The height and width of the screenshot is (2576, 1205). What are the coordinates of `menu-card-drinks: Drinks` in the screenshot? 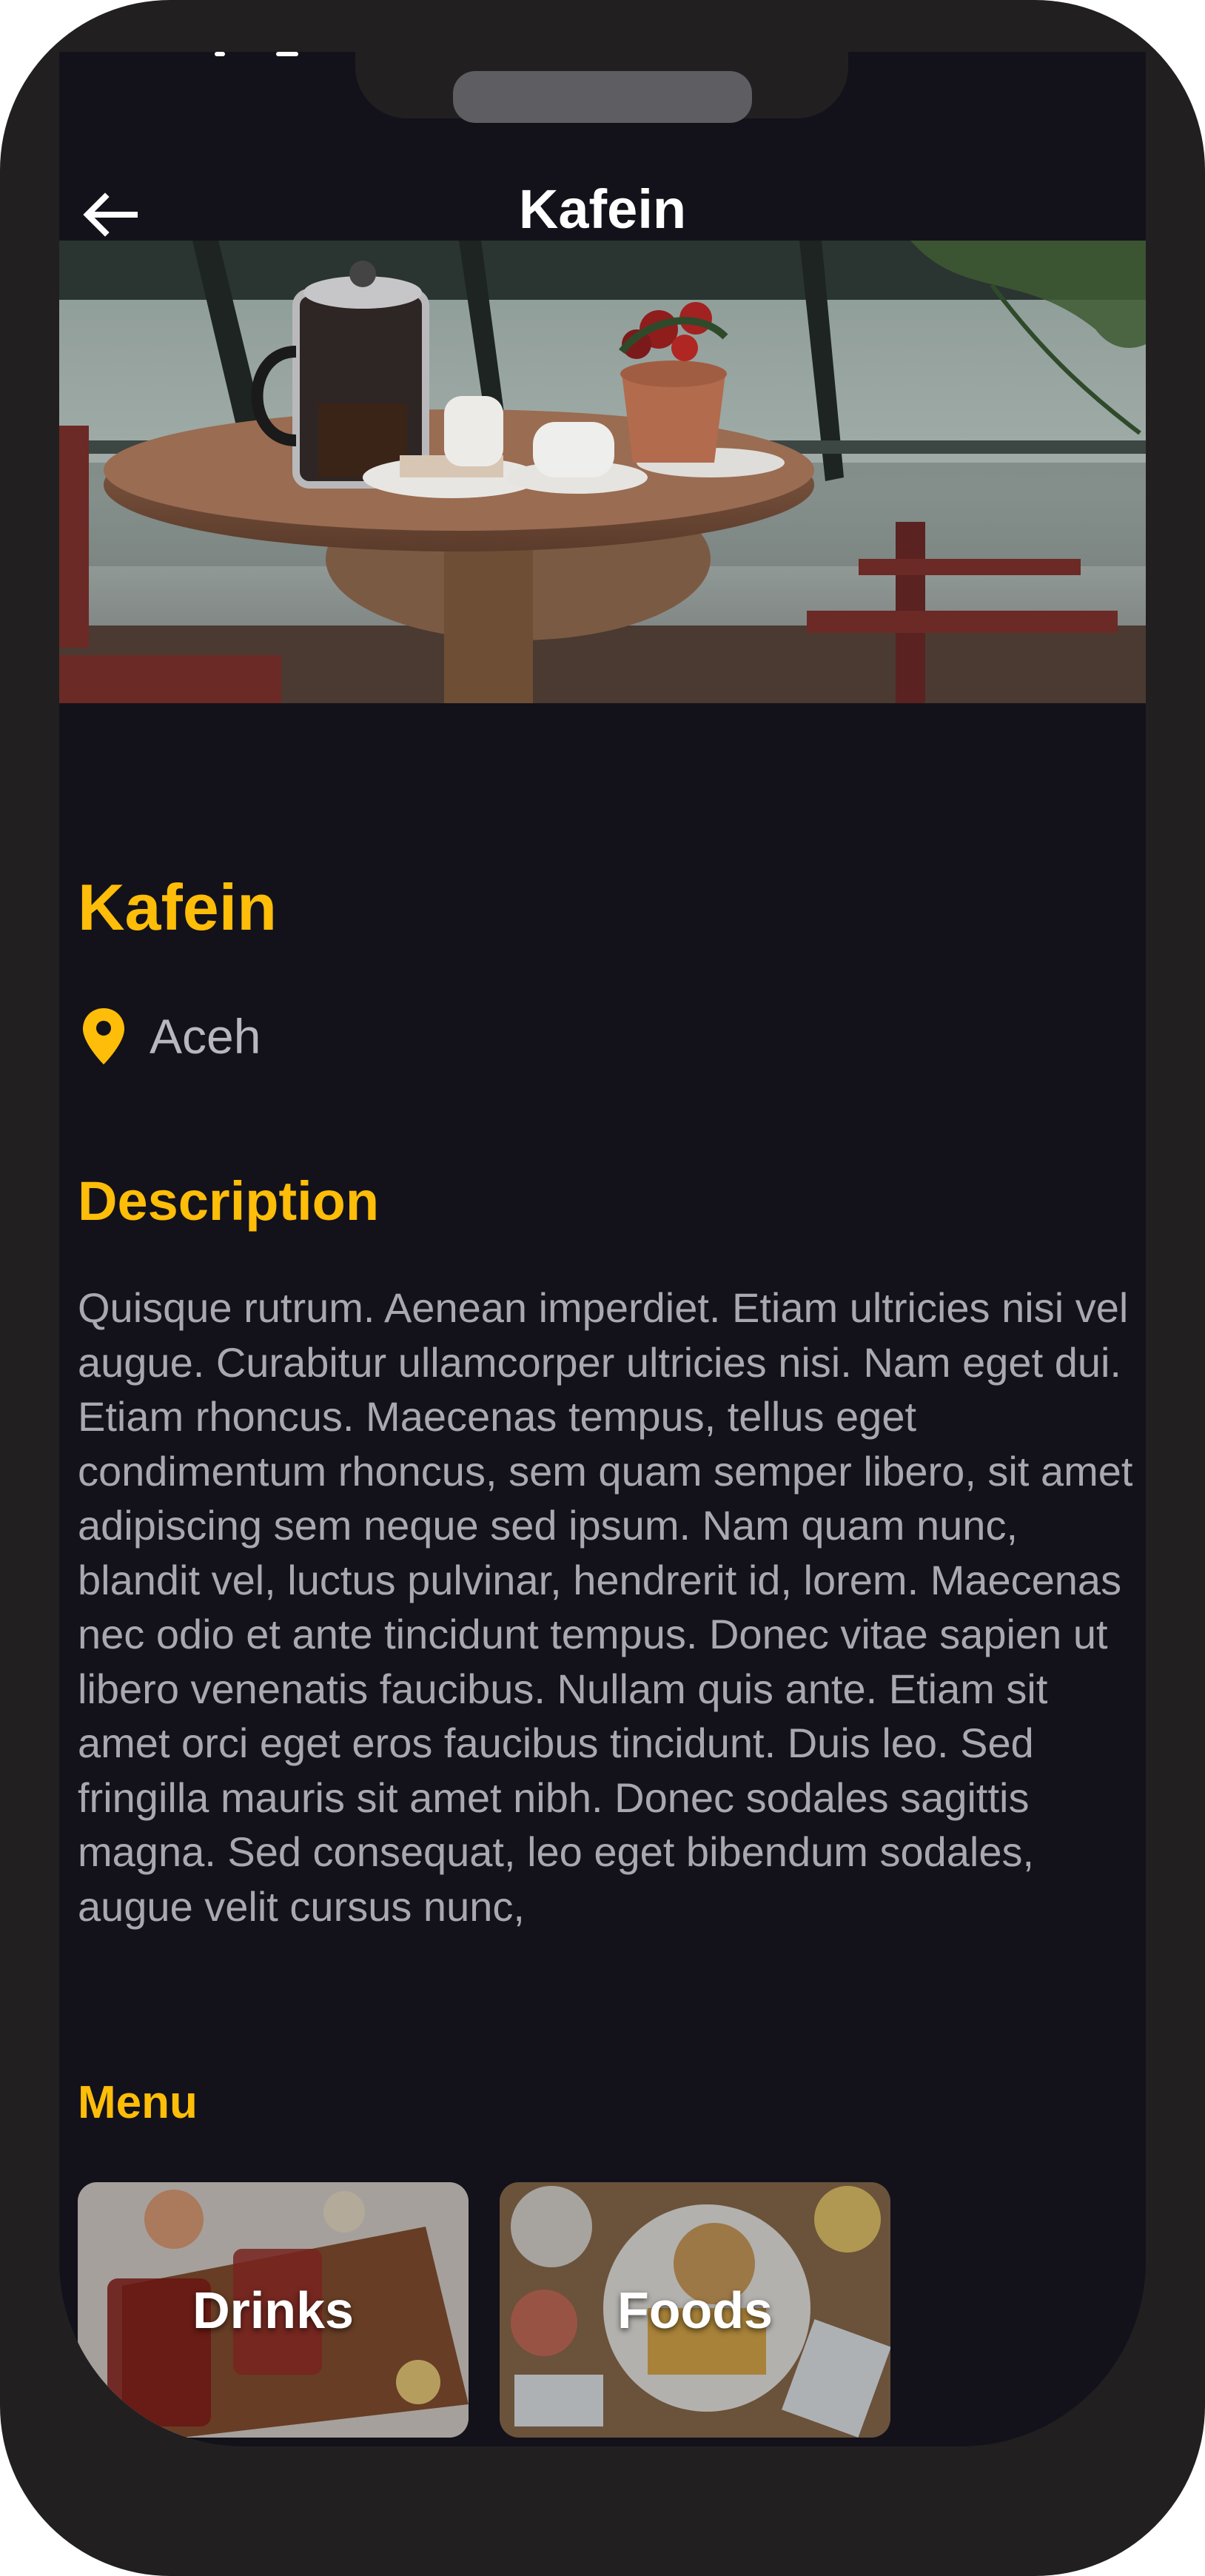 It's located at (273, 2310).